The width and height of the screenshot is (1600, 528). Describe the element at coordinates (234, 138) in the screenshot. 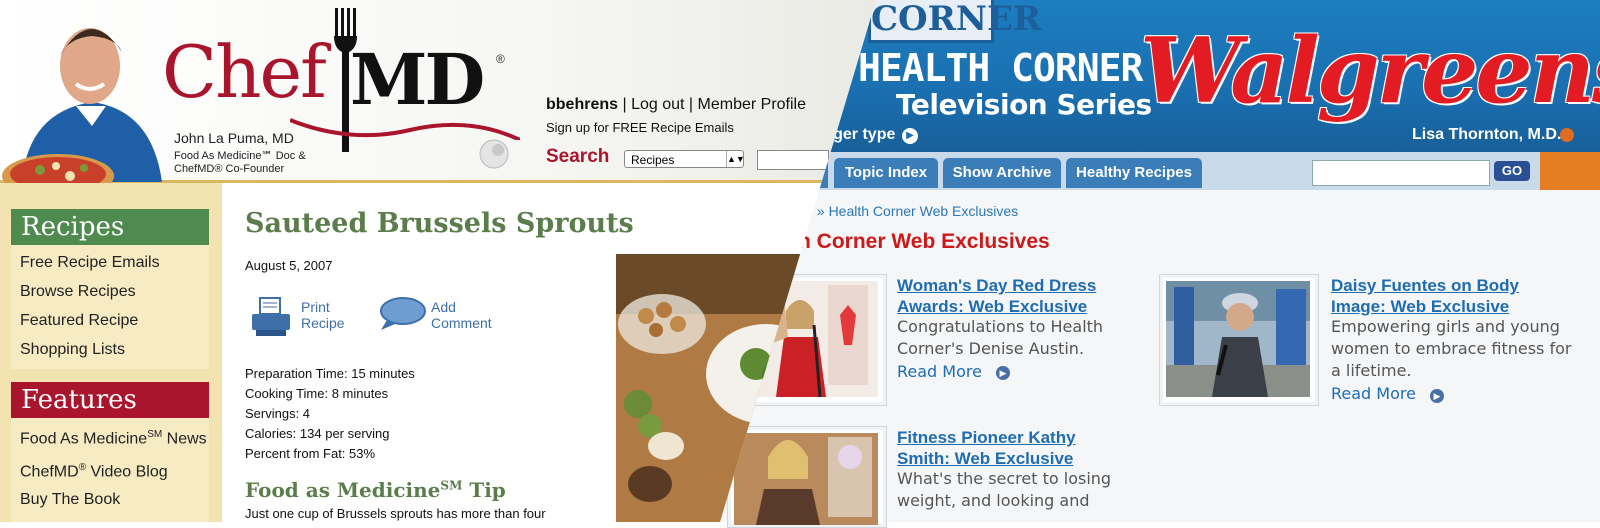

I see `doctor-name: John La Puma, MD` at that location.